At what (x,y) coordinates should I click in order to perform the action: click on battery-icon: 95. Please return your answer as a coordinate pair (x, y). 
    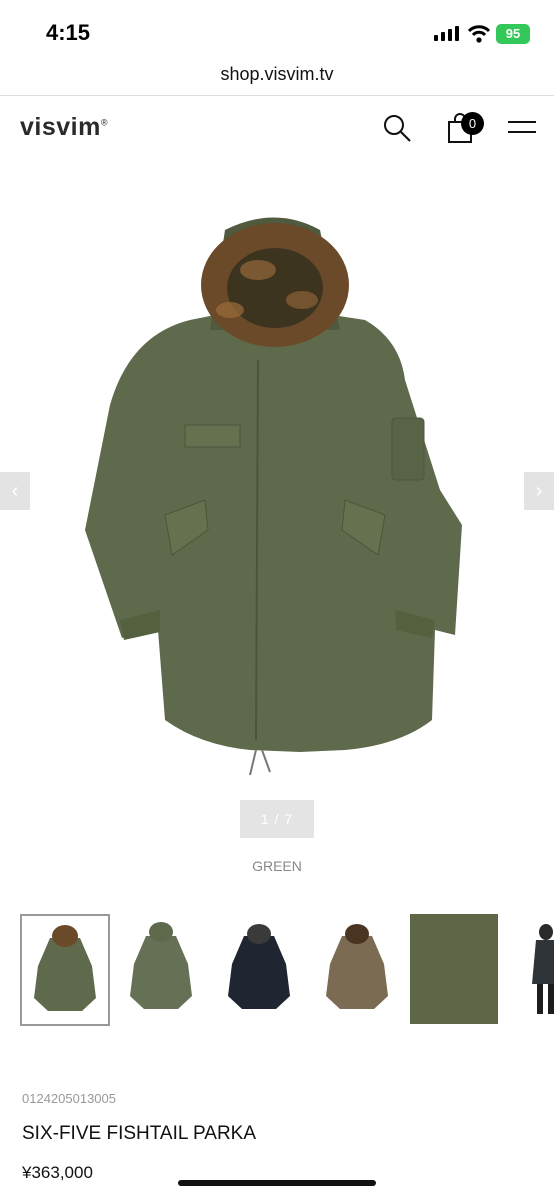
    Looking at the image, I should click on (513, 34).